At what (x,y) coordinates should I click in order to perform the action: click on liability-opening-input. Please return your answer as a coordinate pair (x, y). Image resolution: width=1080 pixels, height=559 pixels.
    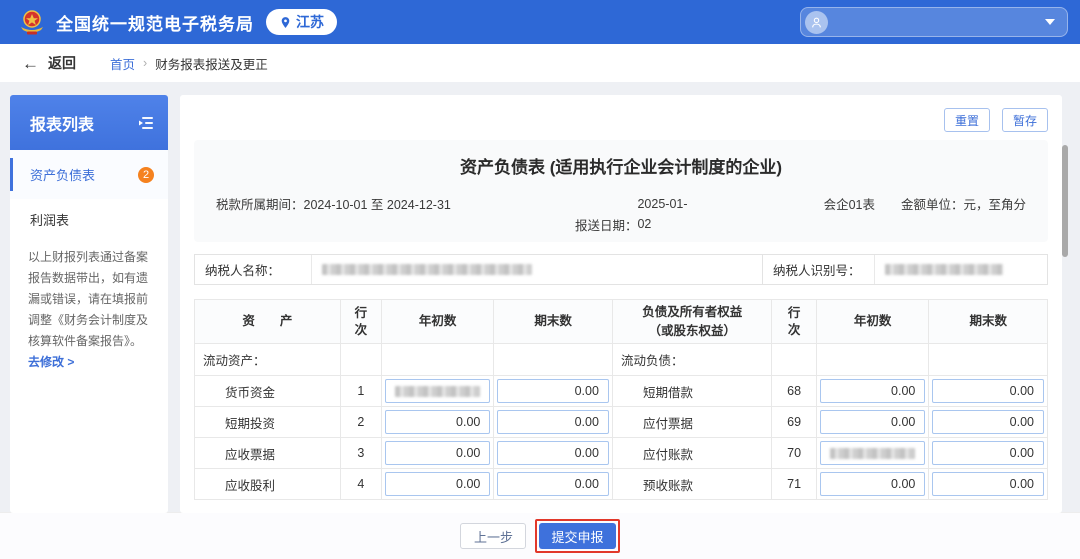
    Looking at the image, I should click on (872, 453).